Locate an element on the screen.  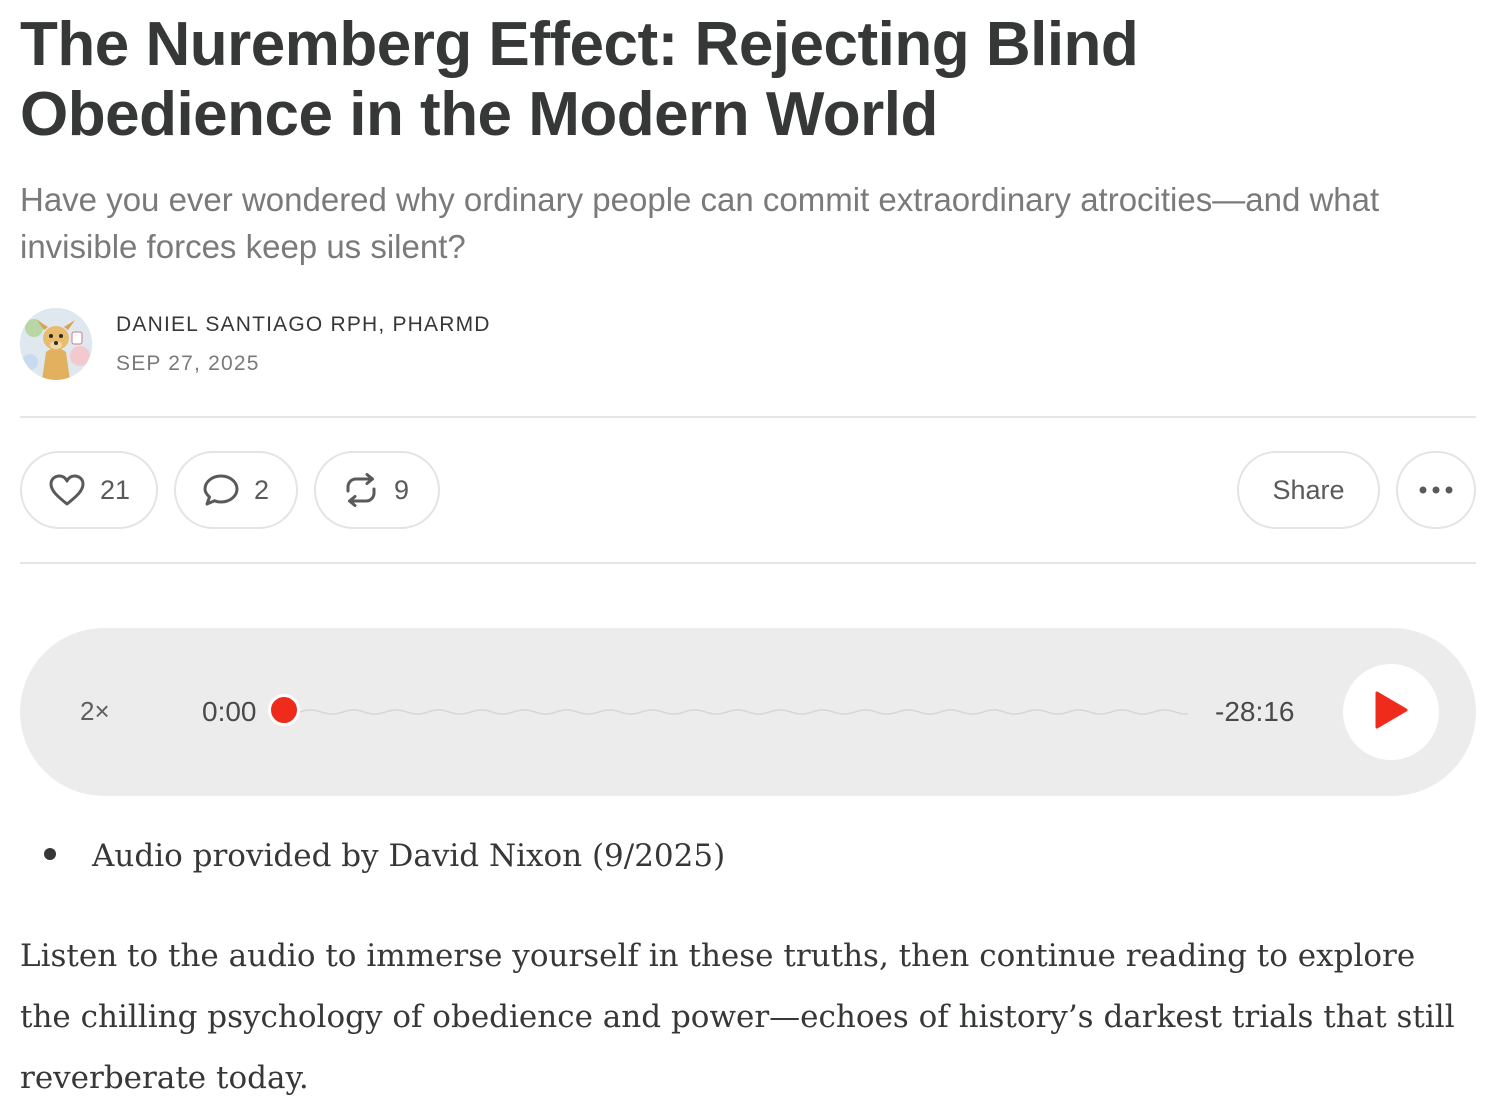
more-options-button is located at coordinates (1436, 490).